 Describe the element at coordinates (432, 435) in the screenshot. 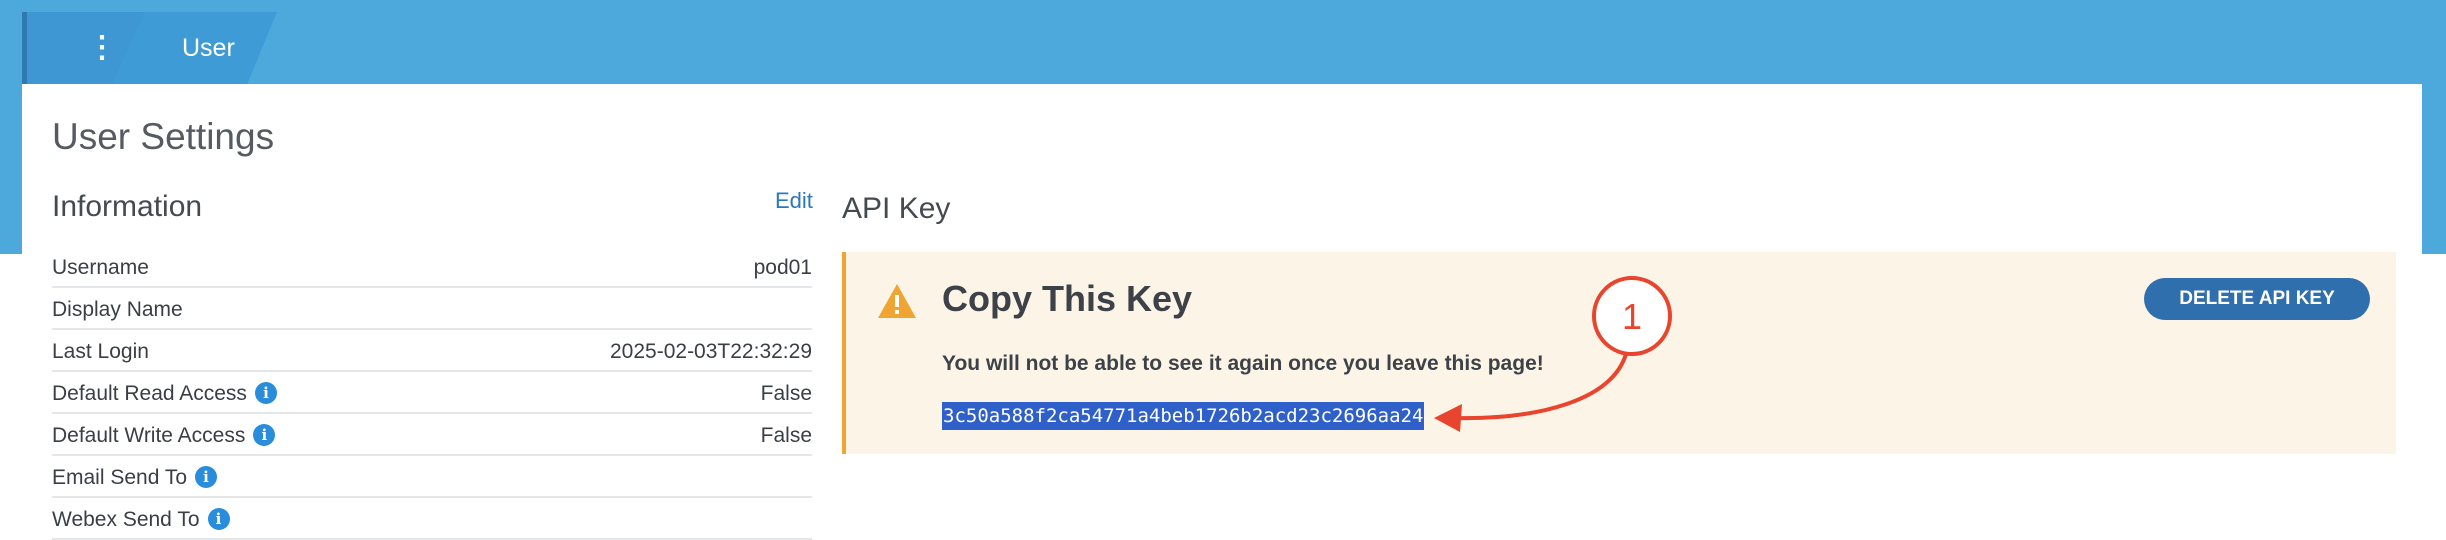

I see `info-row-default-write-access: Default Write Access i False` at that location.